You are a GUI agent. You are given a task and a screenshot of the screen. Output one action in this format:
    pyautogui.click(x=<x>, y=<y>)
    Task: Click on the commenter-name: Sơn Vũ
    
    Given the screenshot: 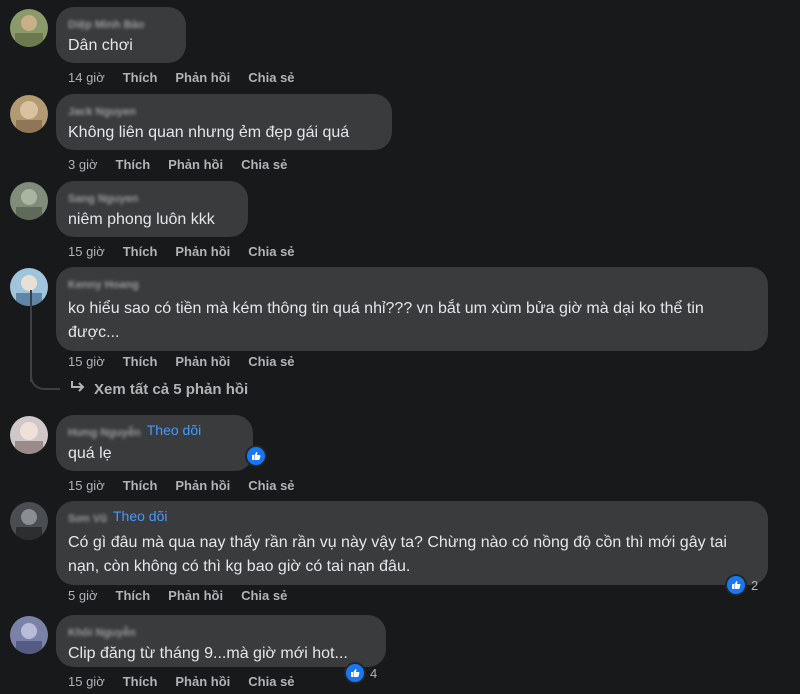 What is the action you would take?
    pyautogui.click(x=87, y=519)
    